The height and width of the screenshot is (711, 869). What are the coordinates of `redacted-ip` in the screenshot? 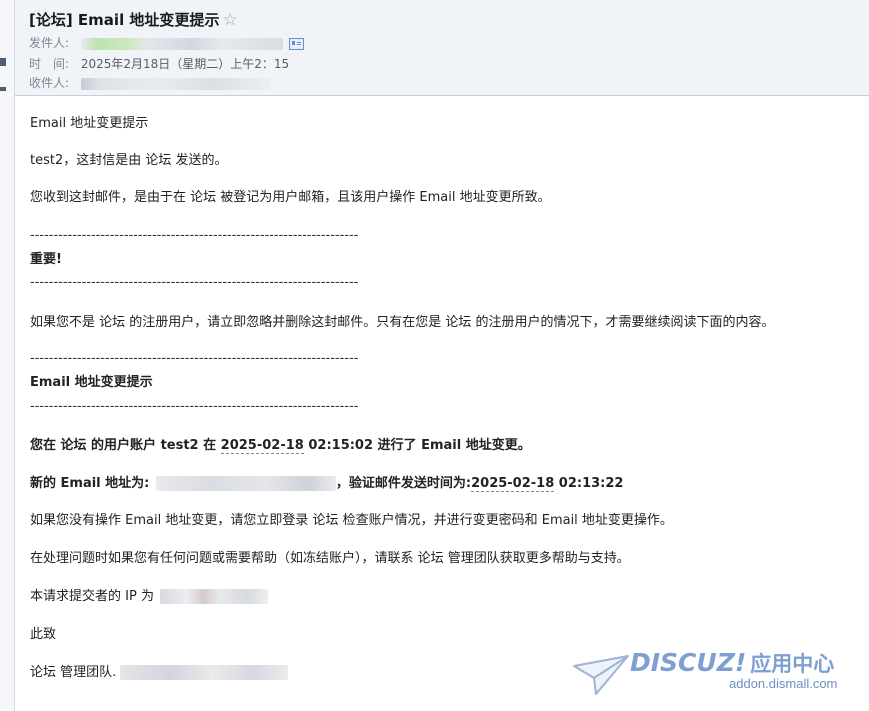 It's located at (214, 596).